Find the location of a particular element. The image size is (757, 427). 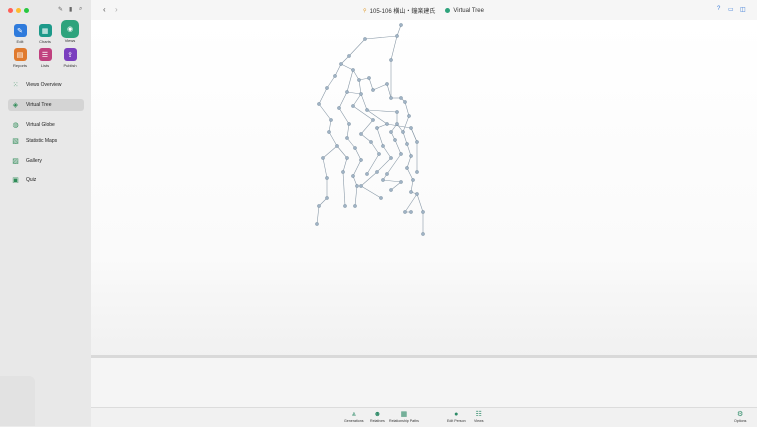

tool-charts: ▦ Charts is located at coordinates (45, 34).